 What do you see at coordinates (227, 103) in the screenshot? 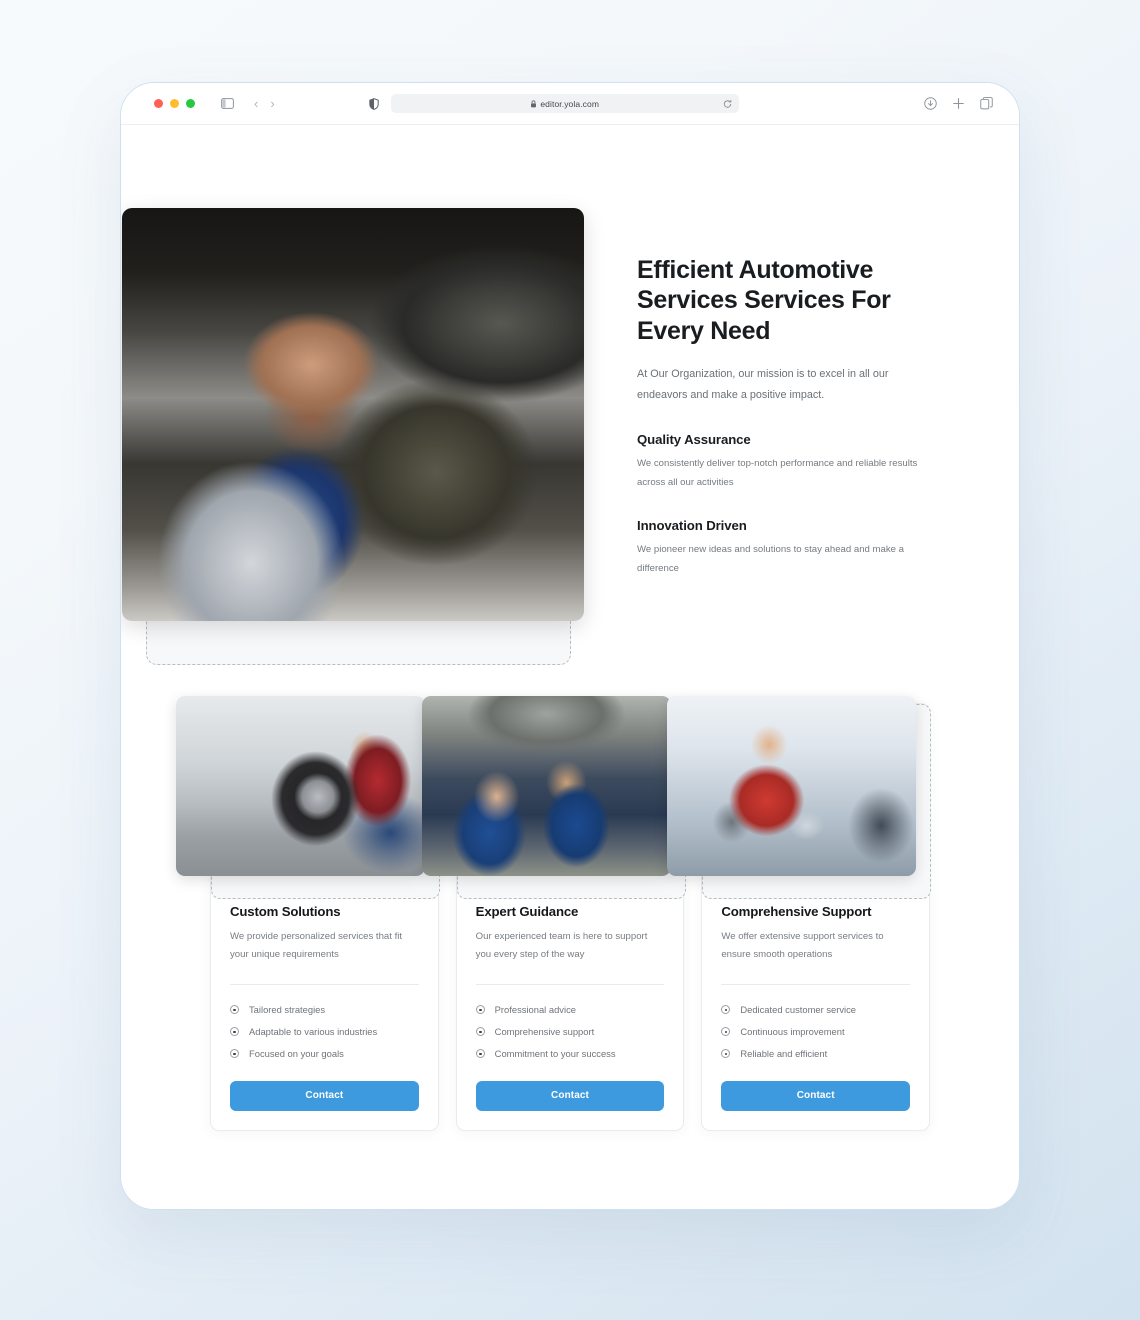
I see `sidebar-toggle-icon` at bounding box center [227, 103].